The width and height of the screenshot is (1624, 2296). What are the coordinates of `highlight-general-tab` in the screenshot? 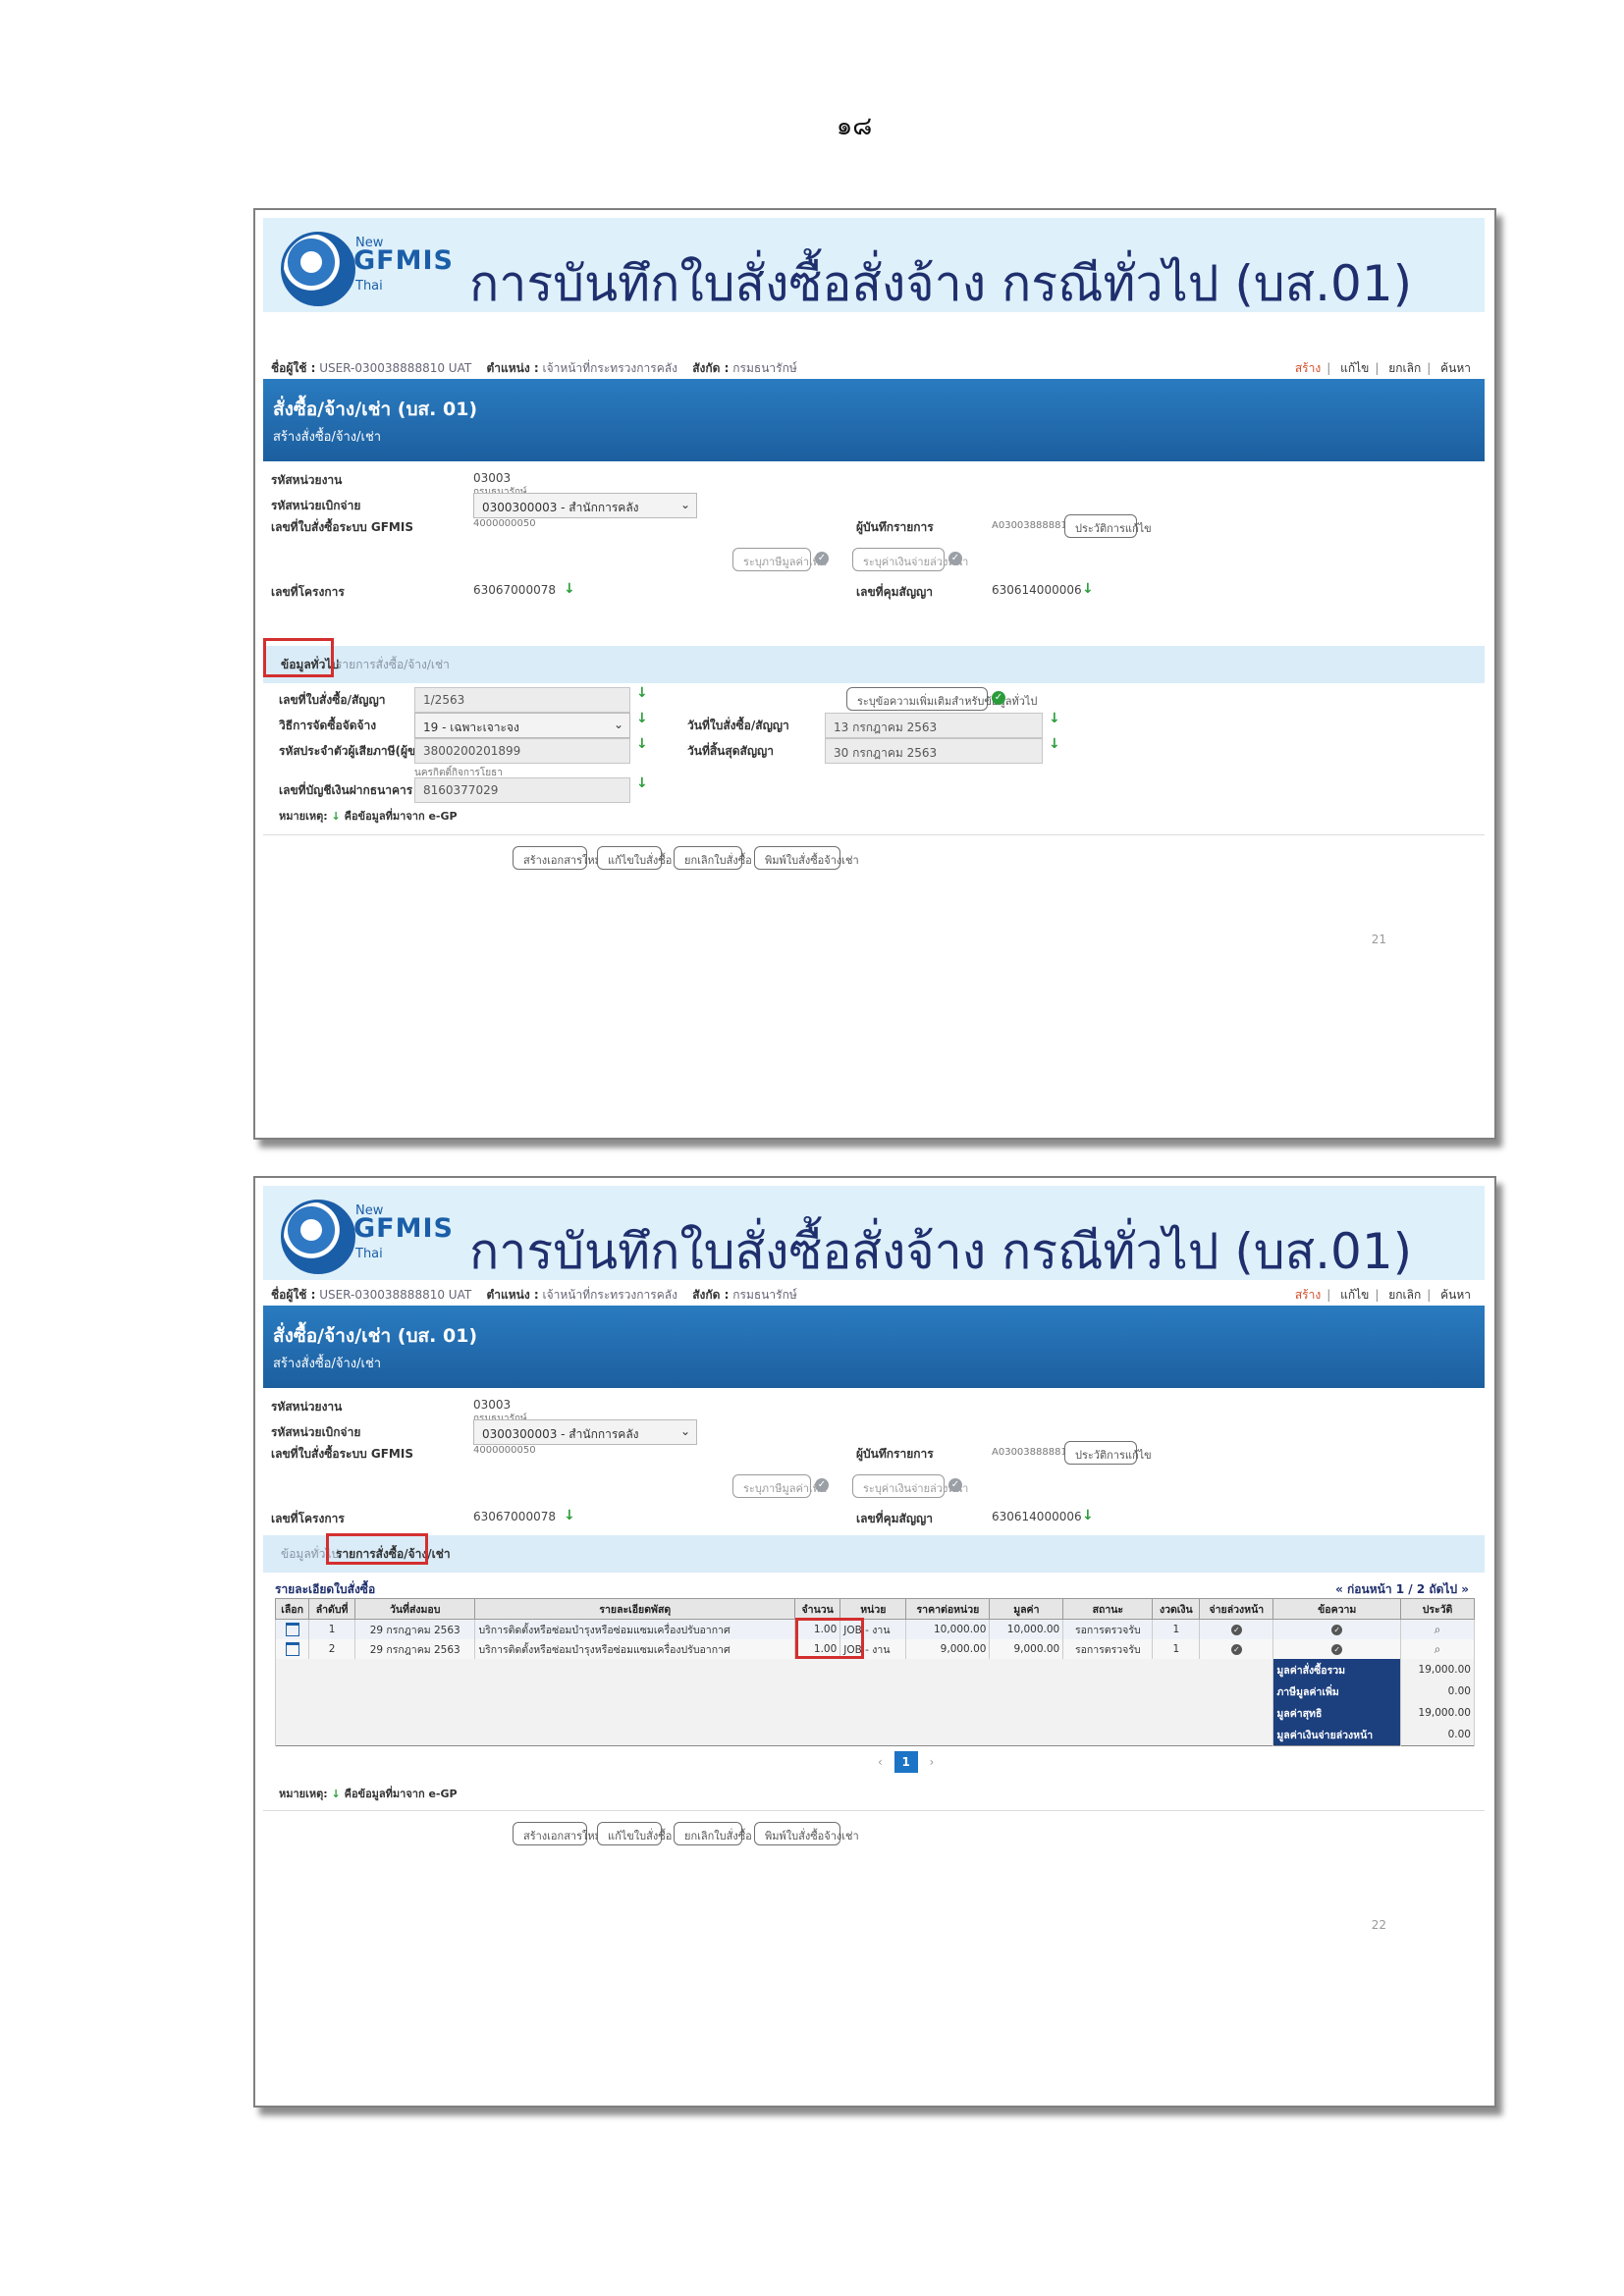 It's located at (298, 657).